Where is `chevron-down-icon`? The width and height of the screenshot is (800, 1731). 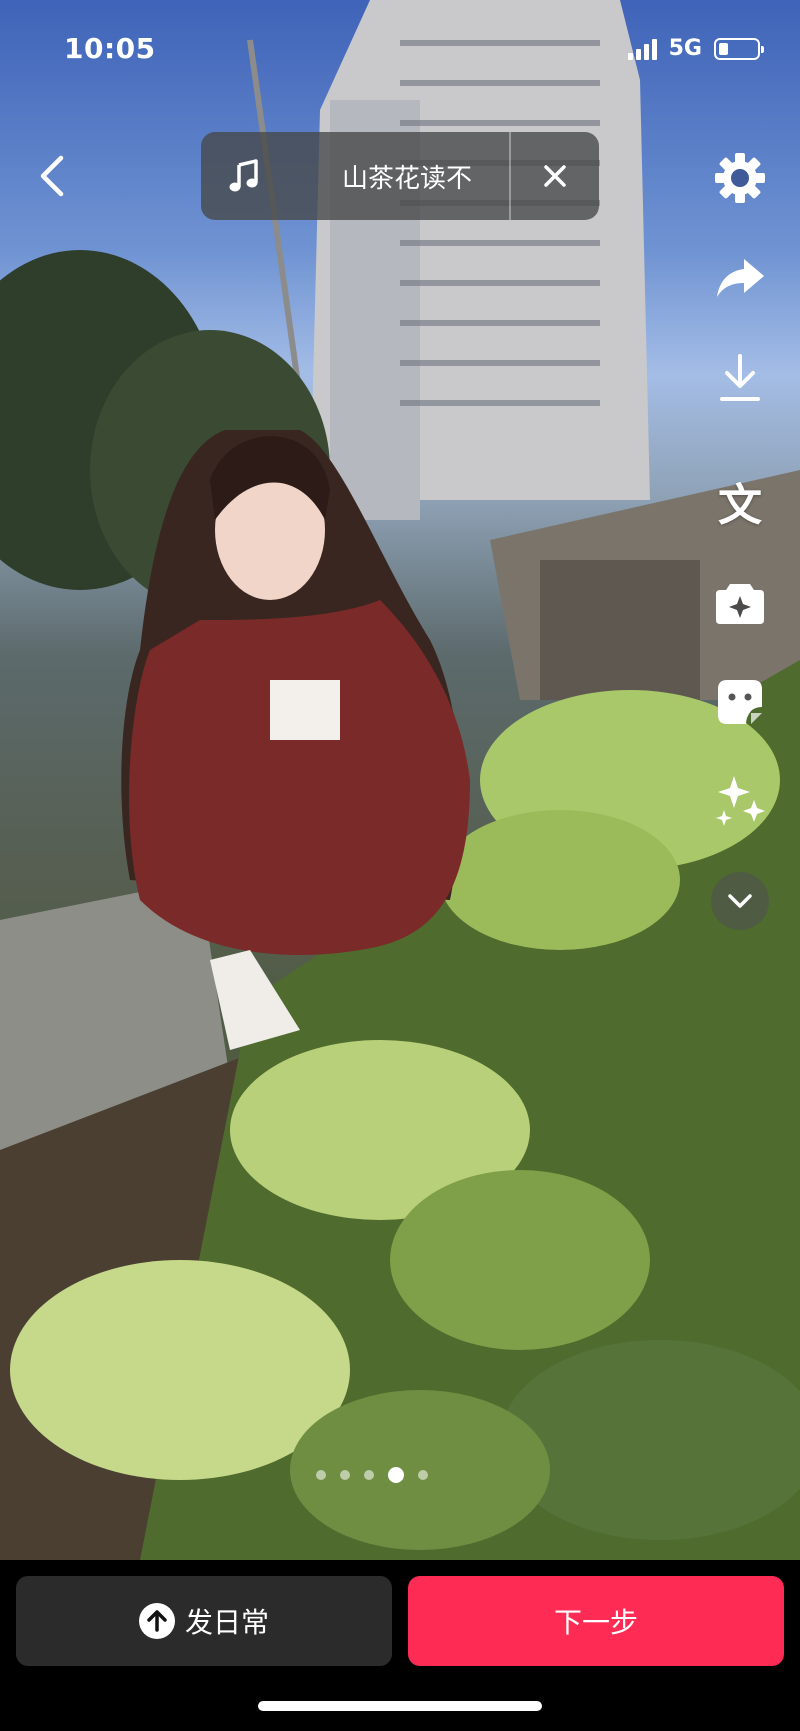 chevron-down-icon is located at coordinates (740, 901).